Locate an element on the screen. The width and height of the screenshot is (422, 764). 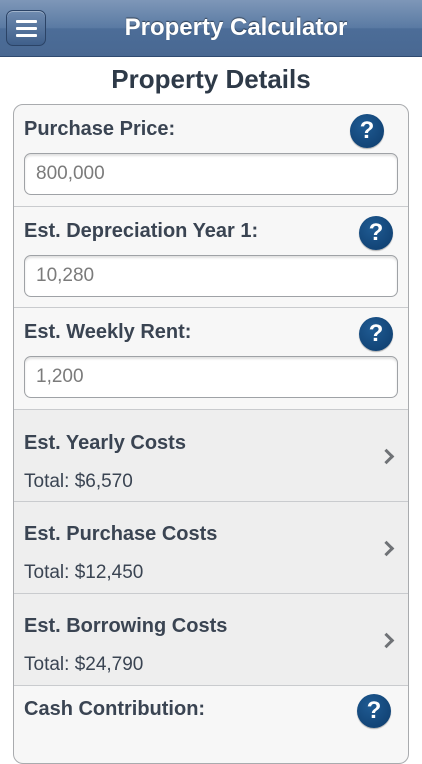
depreciation-label: Est. Depreciation Year 1: is located at coordinates (141, 231).